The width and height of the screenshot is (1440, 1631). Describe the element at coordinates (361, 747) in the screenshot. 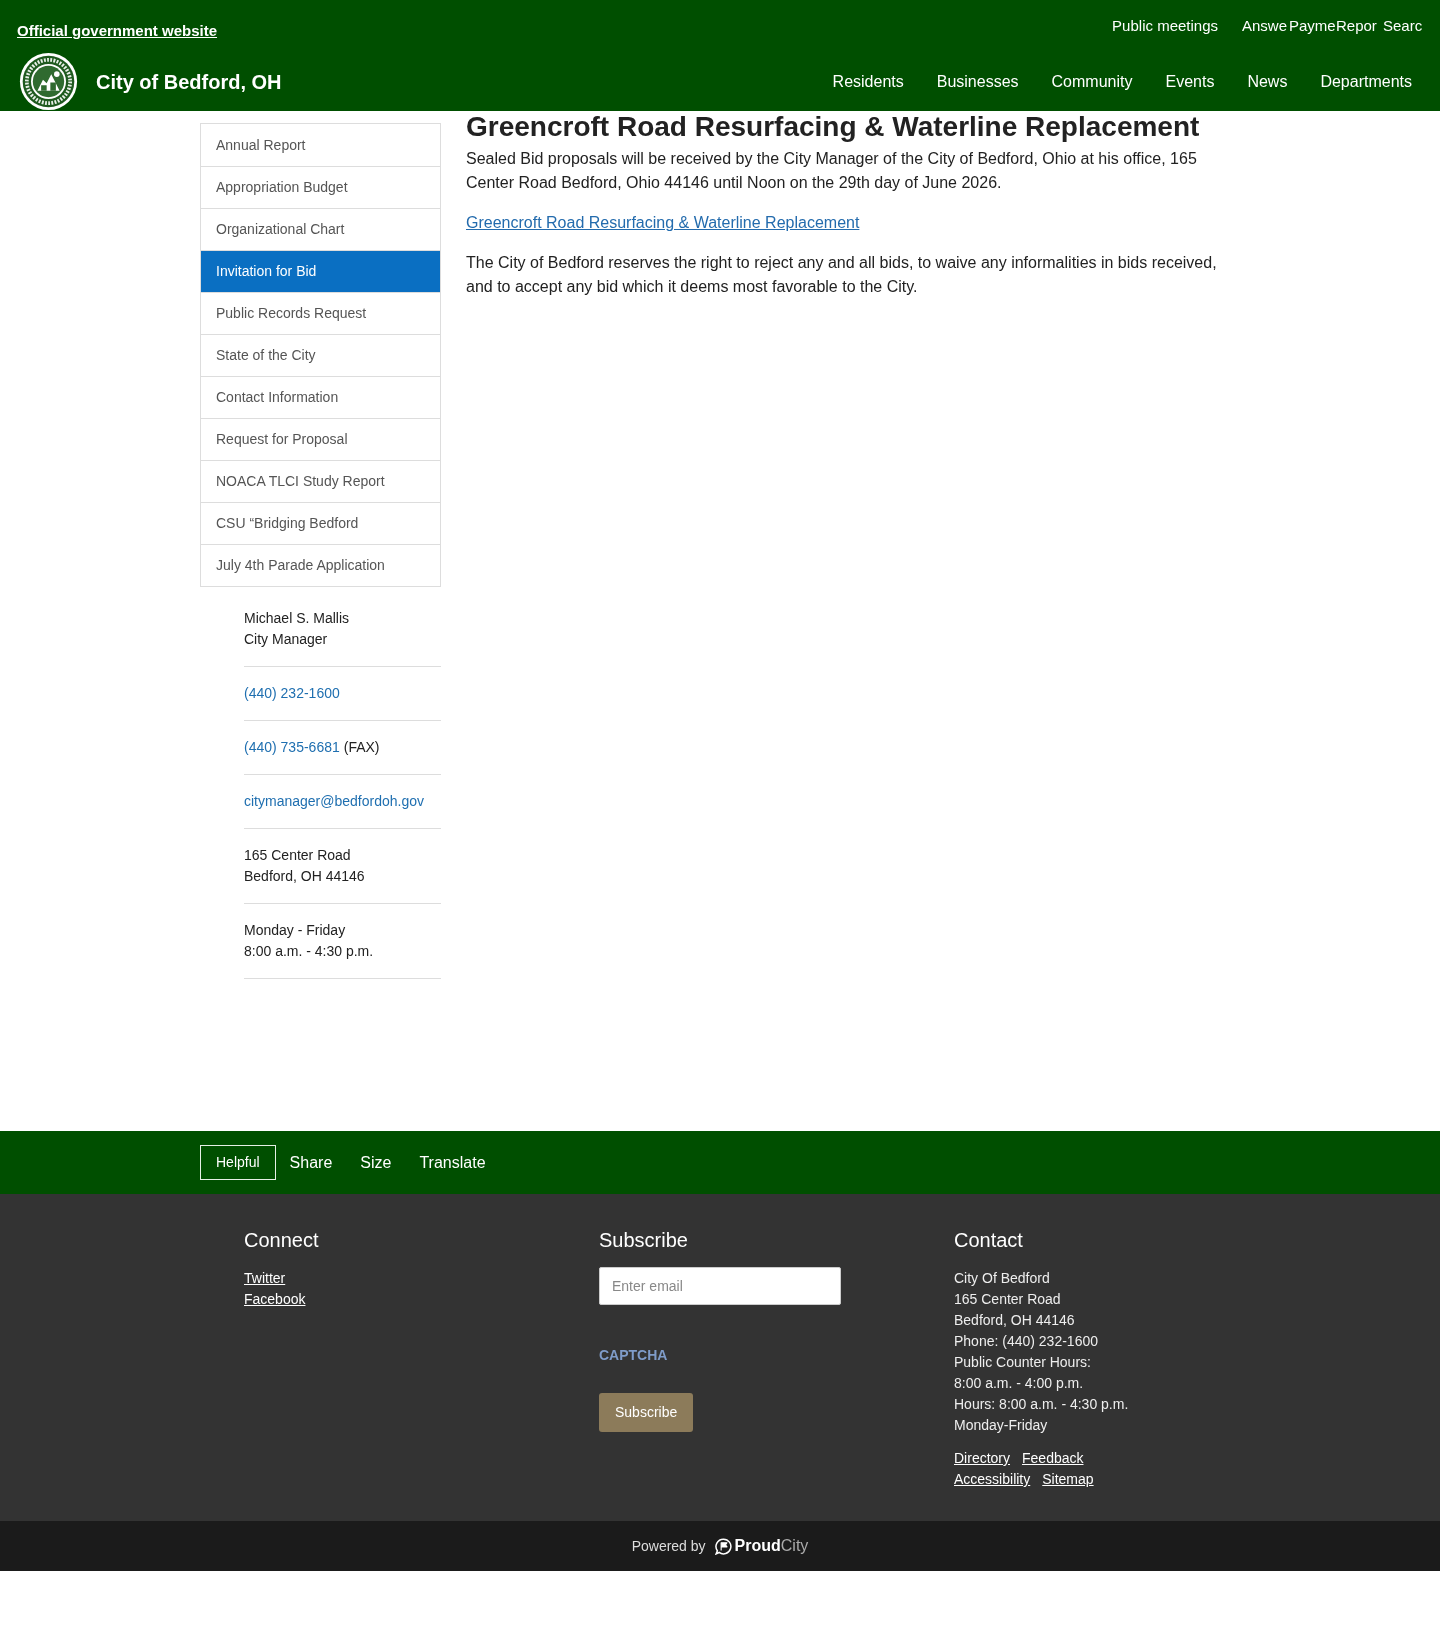

I see `fax-label: (FAX)` at that location.